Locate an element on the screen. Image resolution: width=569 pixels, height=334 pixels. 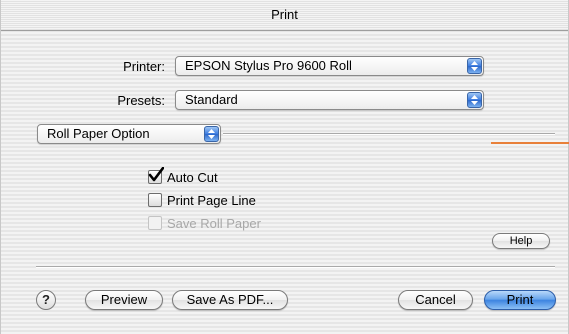
auto-cut-label: Auto Cut is located at coordinates (192, 177).